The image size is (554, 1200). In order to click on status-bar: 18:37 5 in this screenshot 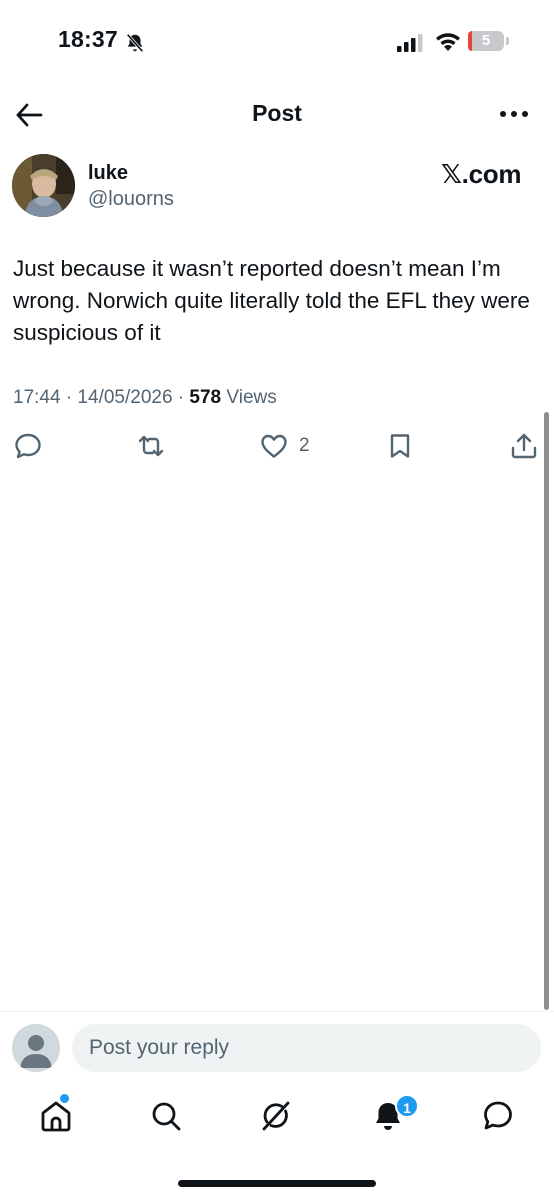, I will do `click(277, 43)`.